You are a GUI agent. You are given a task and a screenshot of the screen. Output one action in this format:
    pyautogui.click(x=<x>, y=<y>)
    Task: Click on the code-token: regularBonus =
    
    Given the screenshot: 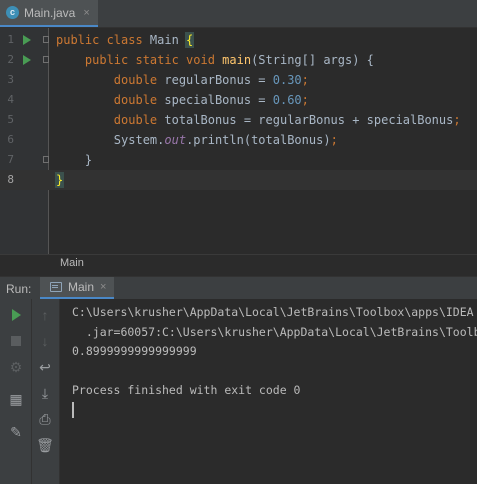 What is the action you would take?
    pyautogui.click(x=218, y=80)
    